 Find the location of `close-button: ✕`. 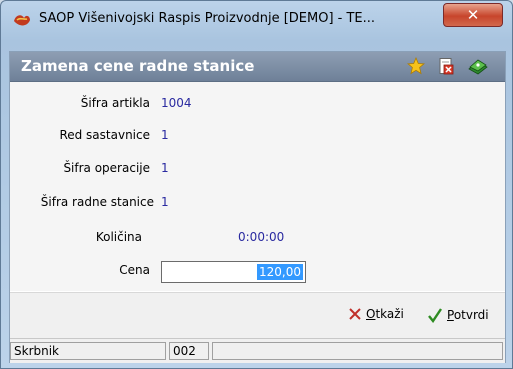

close-button: ✕ is located at coordinates (473, 15).